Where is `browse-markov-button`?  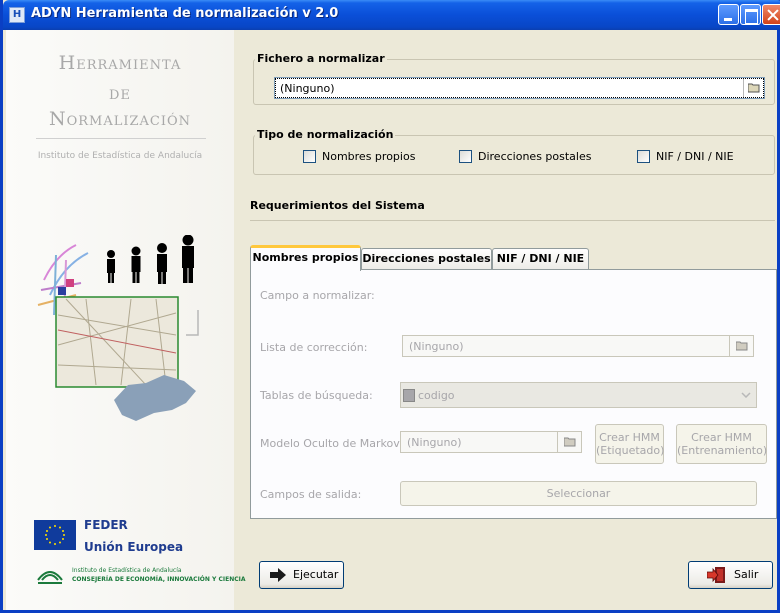 browse-markov-button is located at coordinates (569, 442).